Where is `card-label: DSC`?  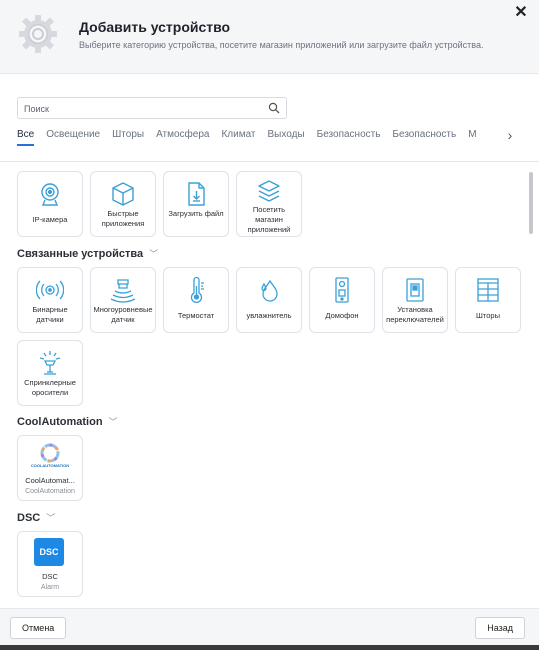
card-label: DSC is located at coordinates (50, 576).